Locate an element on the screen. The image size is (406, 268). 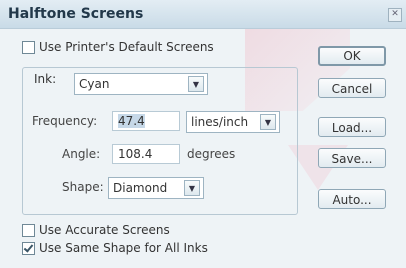
ok-button: OK is located at coordinates (352, 56).